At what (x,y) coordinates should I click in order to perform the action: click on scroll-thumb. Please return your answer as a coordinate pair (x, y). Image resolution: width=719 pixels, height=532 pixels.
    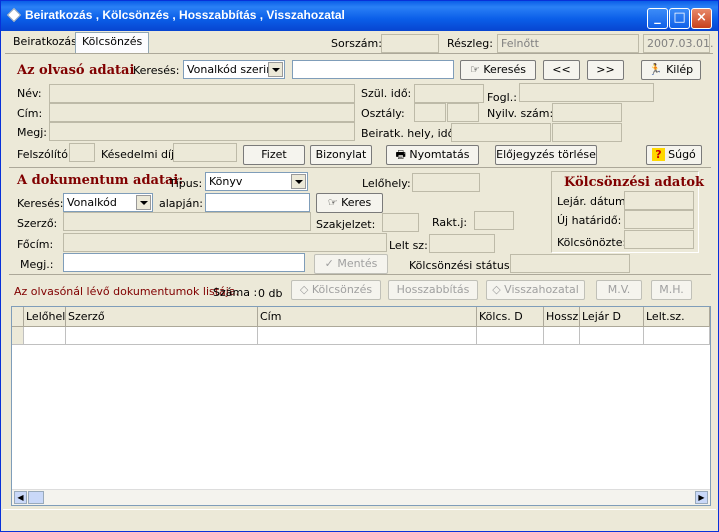
    Looking at the image, I should click on (36, 497).